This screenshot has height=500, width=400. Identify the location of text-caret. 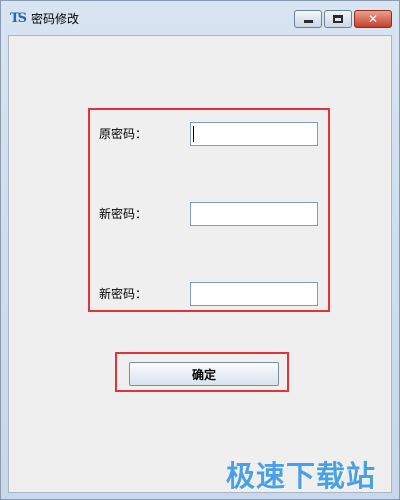
(193, 134).